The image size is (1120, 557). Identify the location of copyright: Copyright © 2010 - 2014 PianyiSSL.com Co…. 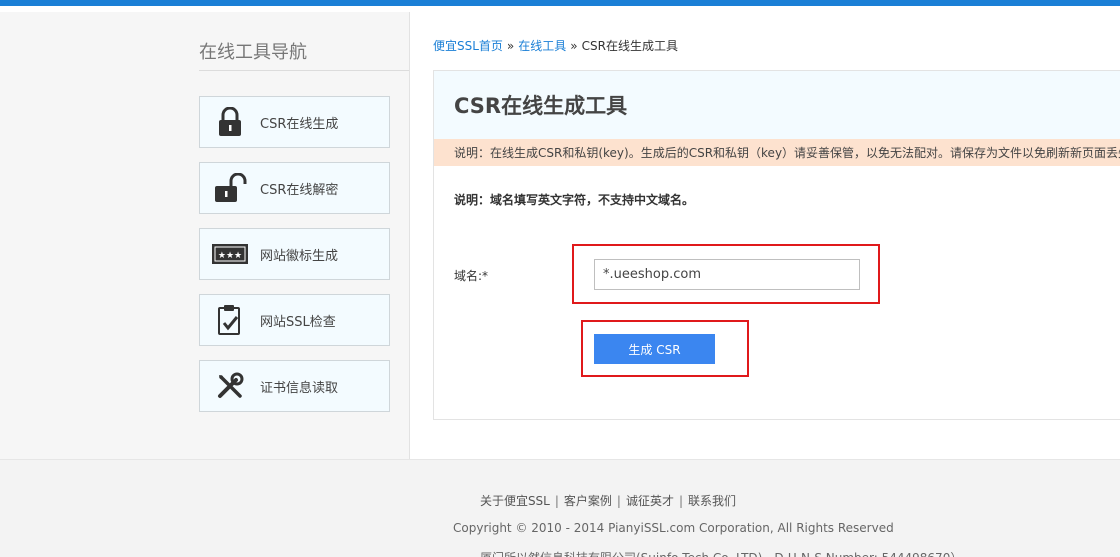
(673, 528).